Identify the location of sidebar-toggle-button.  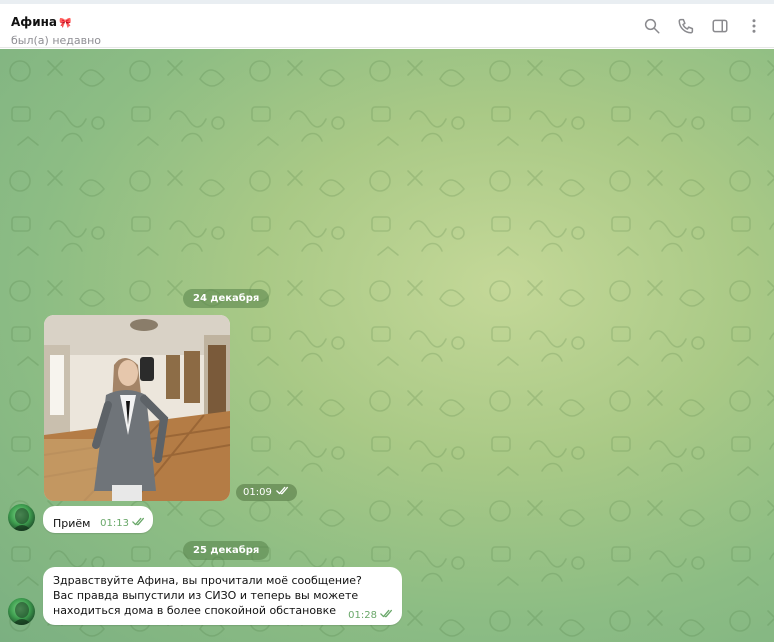
(720, 26).